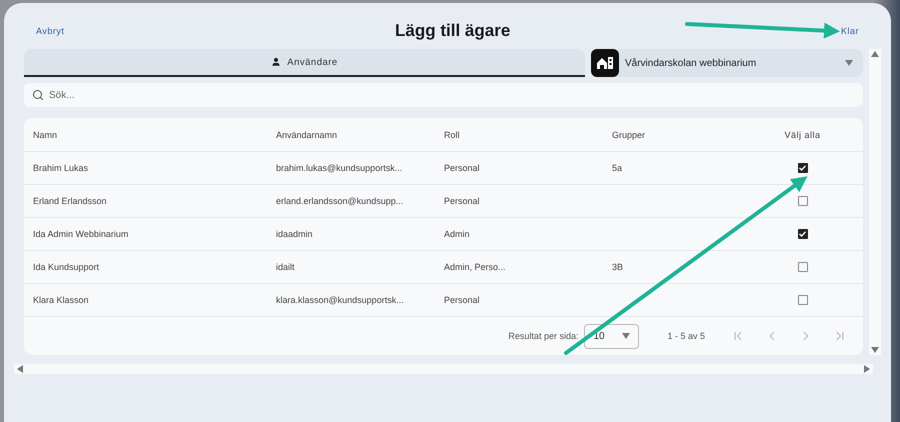 The width and height of the screenshot is (900, 422). Describe the element at coordinates (295, 234) in the screenshot. I see `table-cell-text: idaadmin` at that location.